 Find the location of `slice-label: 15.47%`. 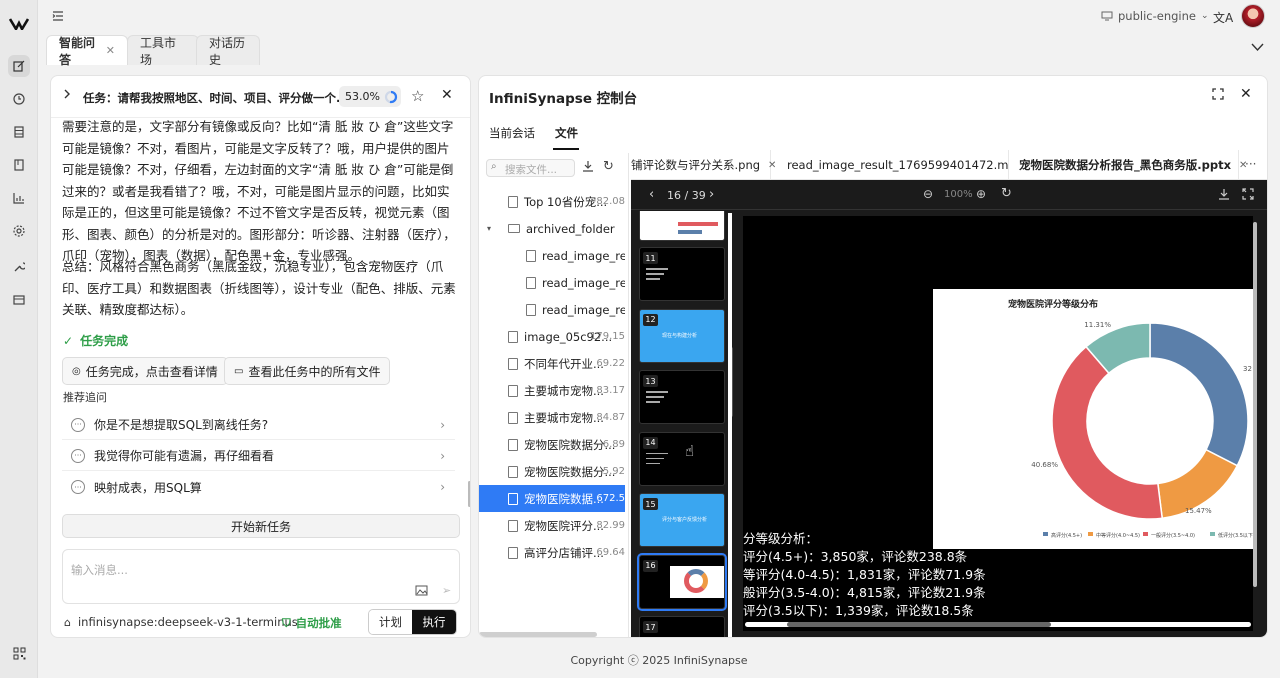

slice-label: 15.47% is located at coordinates (1198, 511).